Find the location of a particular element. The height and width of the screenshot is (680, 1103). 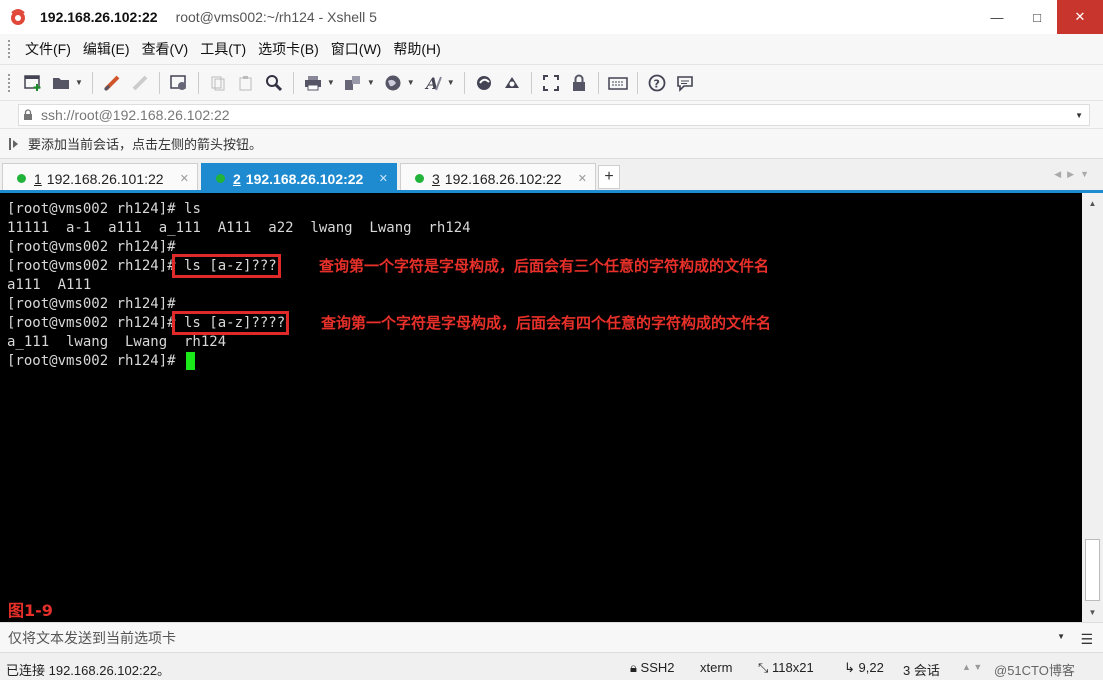

annotation-note: 查询第一个字符是字母构成，后面会有四个任意的字符构成的文件名 is located at coordinates (546, 323).